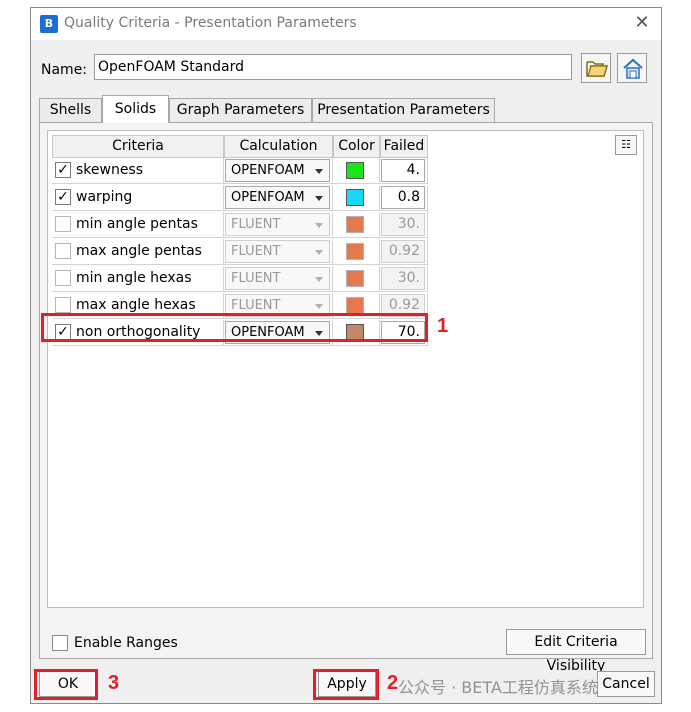  I want to click on failed-cell: 0.92, so click(404, 252).